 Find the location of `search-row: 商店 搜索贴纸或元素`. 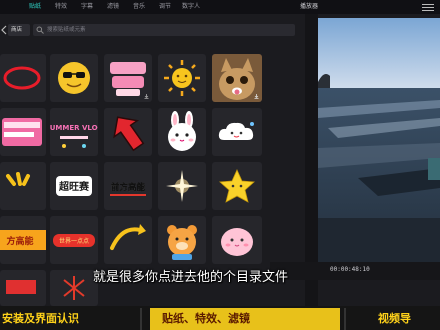

search-row: 商店 搜索贴纸或元素 is located at coordinates (150, 30).